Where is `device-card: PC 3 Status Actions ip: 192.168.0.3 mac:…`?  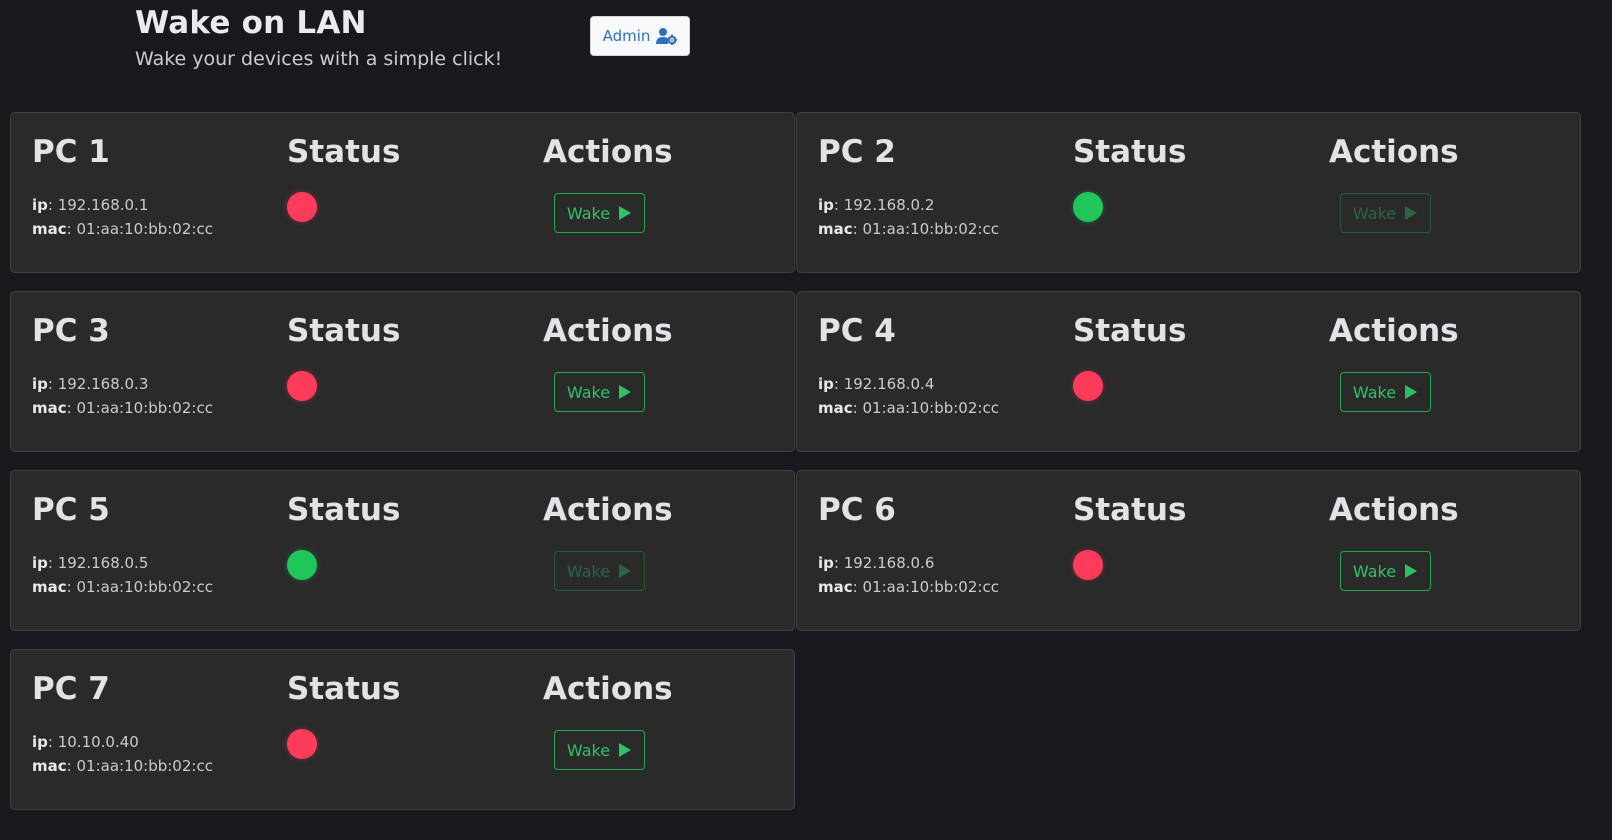
device-card: PC 3 Status Actions ip: 192.168.0.3 mac:… is located at coordinates (402, 371).